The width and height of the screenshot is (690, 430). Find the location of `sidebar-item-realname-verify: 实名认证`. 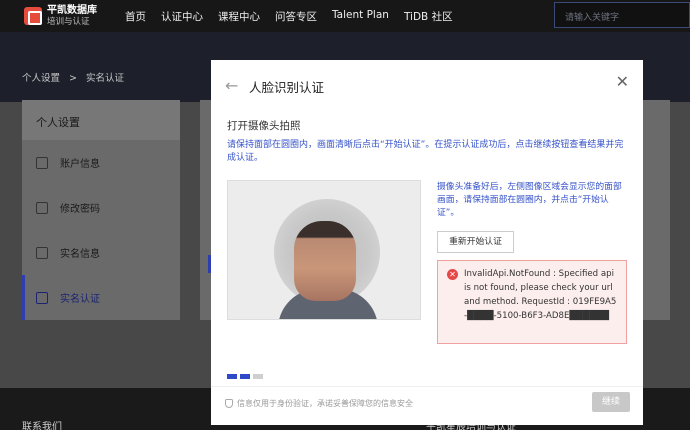

sidebar-item-realname-verify: 实名认证 is located at coordinates (101, 297).